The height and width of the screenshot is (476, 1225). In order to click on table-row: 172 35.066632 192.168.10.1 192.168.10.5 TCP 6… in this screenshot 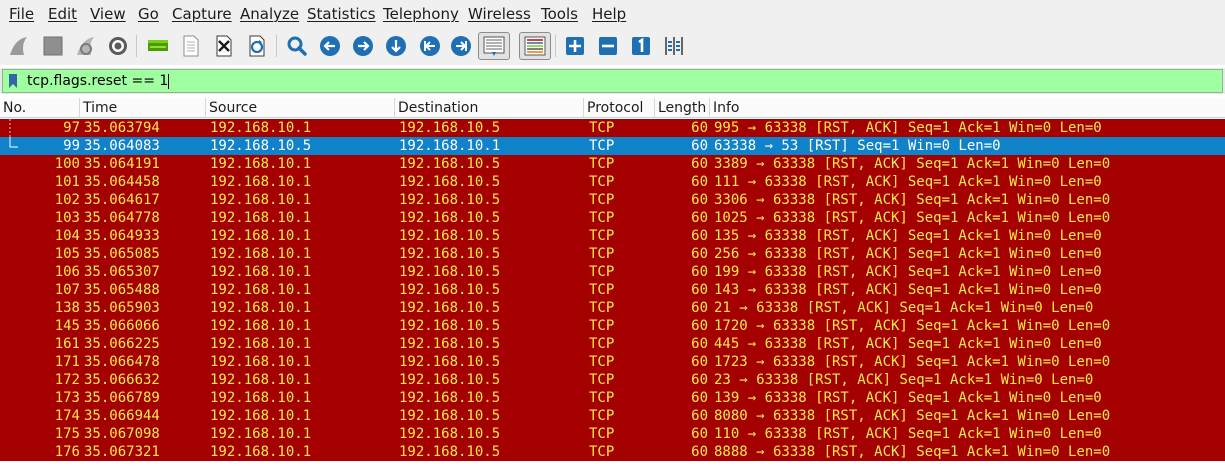, I will do `click(612, 380)`.